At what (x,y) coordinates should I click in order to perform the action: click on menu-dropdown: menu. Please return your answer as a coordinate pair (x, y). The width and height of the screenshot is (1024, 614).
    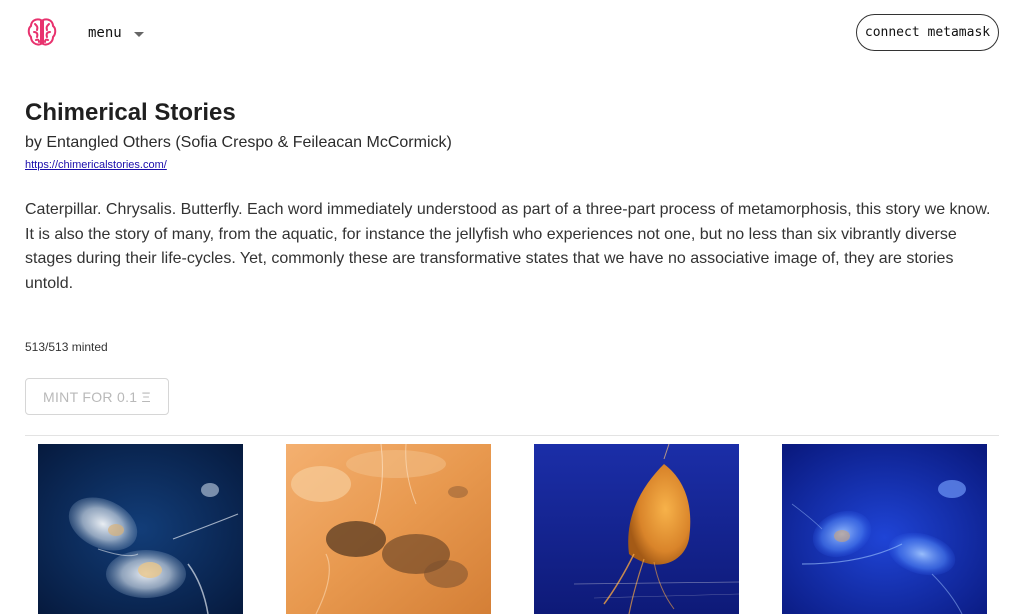
    Looking at the image, I should click on (116, 33).